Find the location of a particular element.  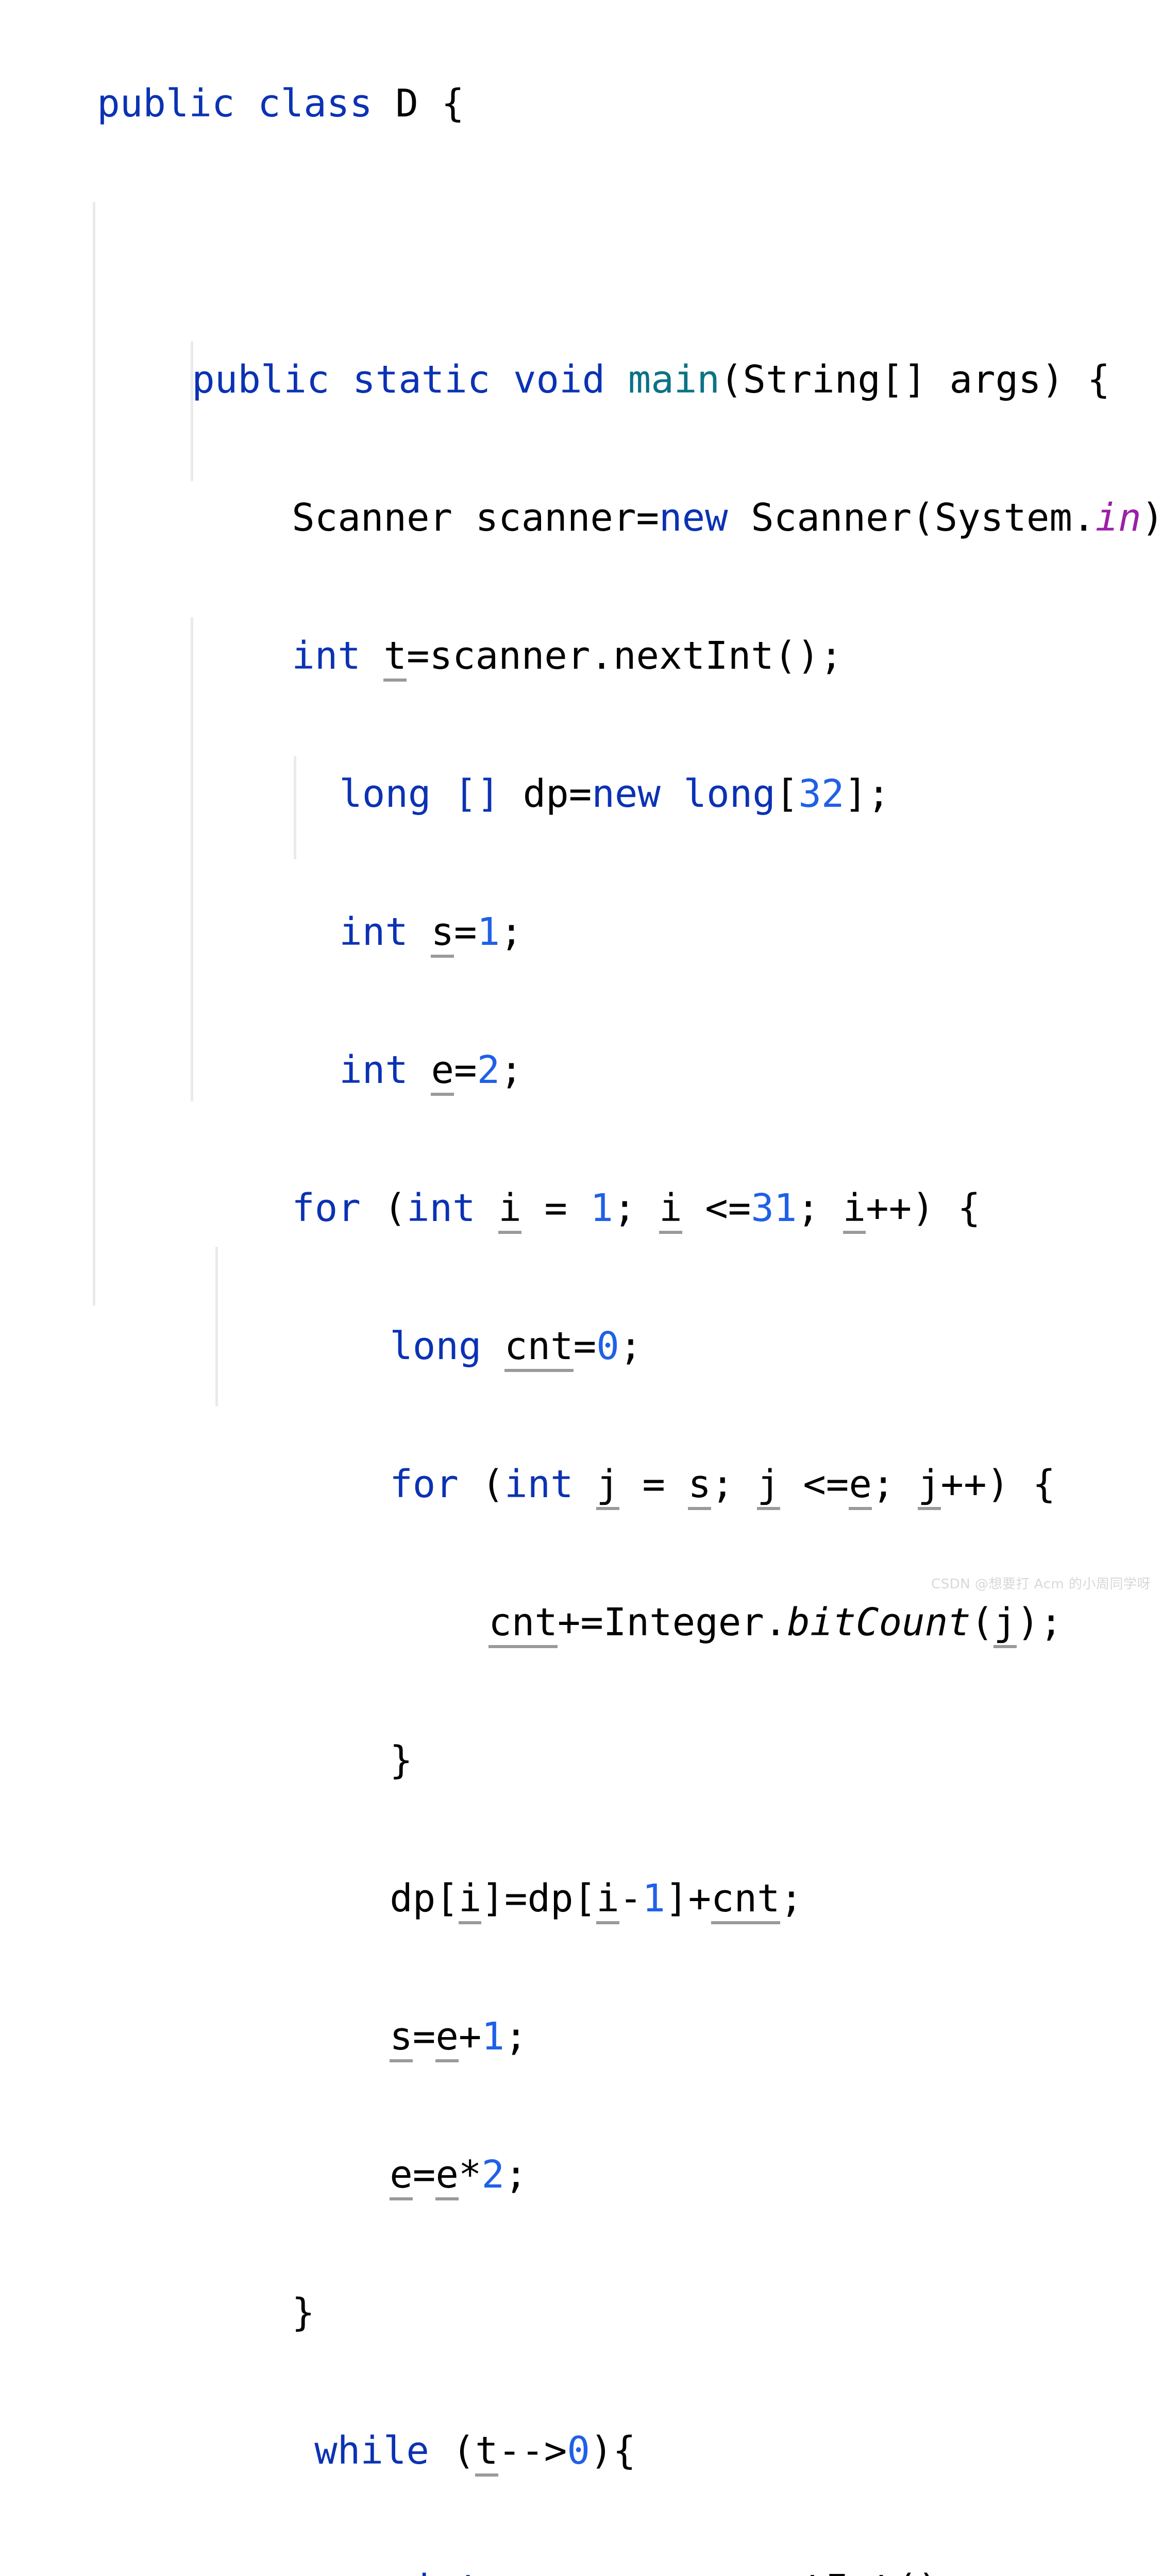

code-line-18: while (t-->0){ is located at coordinates (581, 2412).